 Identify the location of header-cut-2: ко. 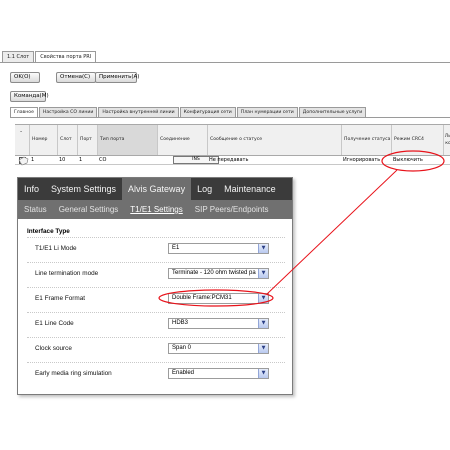
(447, 143).